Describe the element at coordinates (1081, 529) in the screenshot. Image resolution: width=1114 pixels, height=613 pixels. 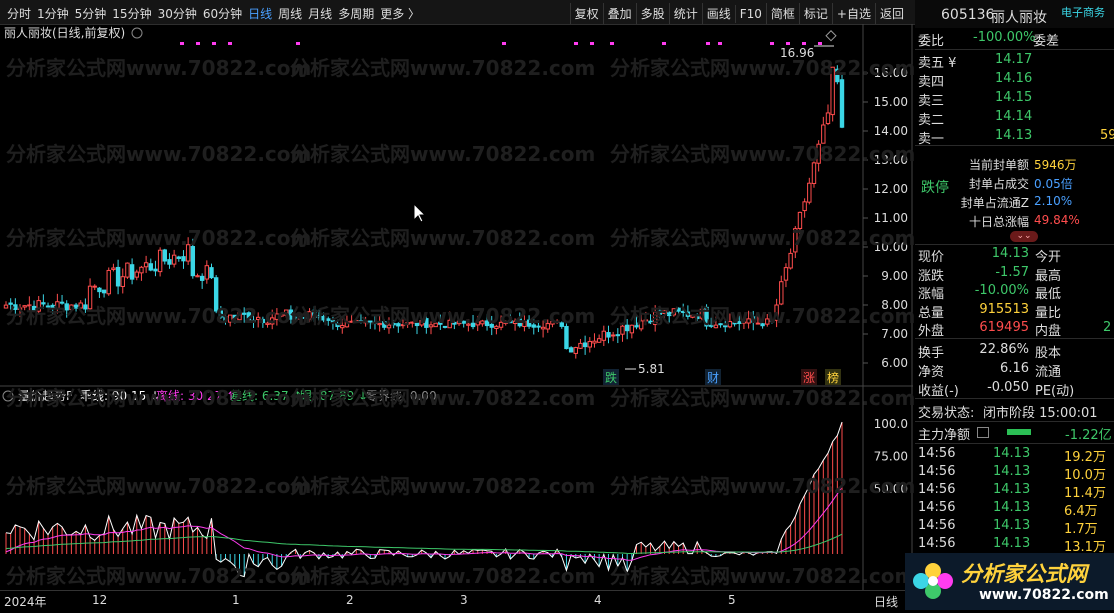
I see `tick-vol: 1.7万` at that location.